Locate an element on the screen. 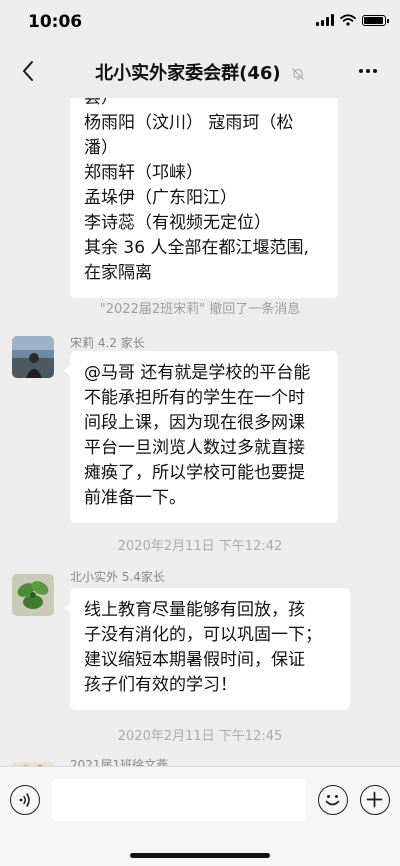  nav-title-container: 北小实外家委会群(46) is located at coordinates (200, 72).